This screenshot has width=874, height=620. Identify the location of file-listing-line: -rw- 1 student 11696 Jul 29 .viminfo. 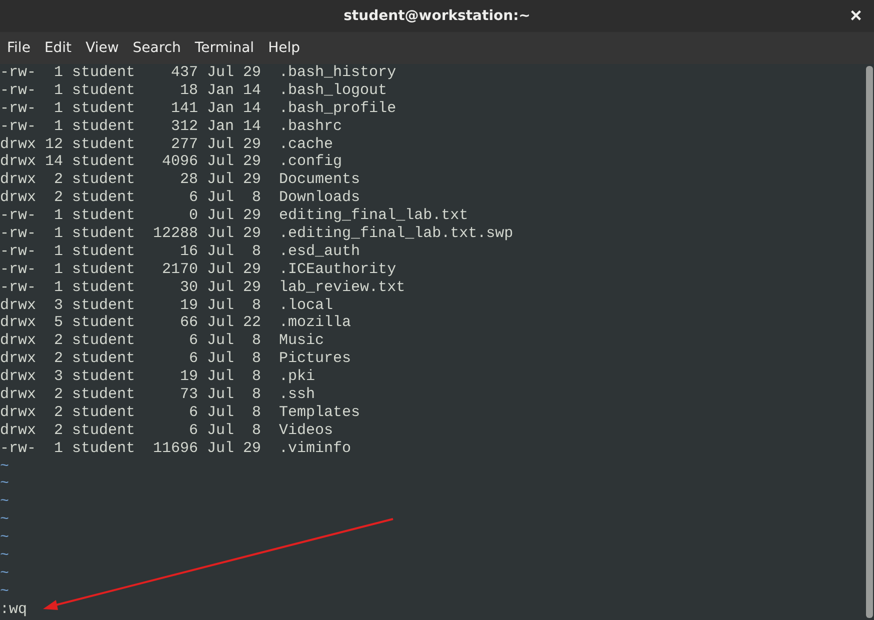
(176, 449).